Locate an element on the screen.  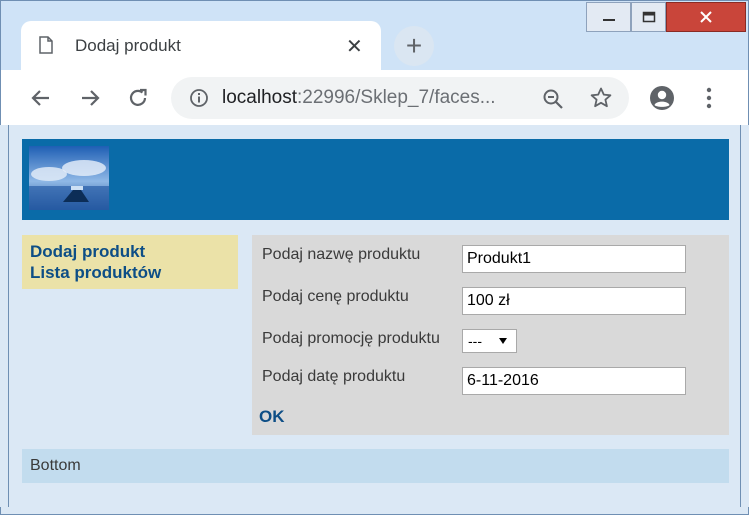
zoom-out-icon is located at coordinates (553, 99).